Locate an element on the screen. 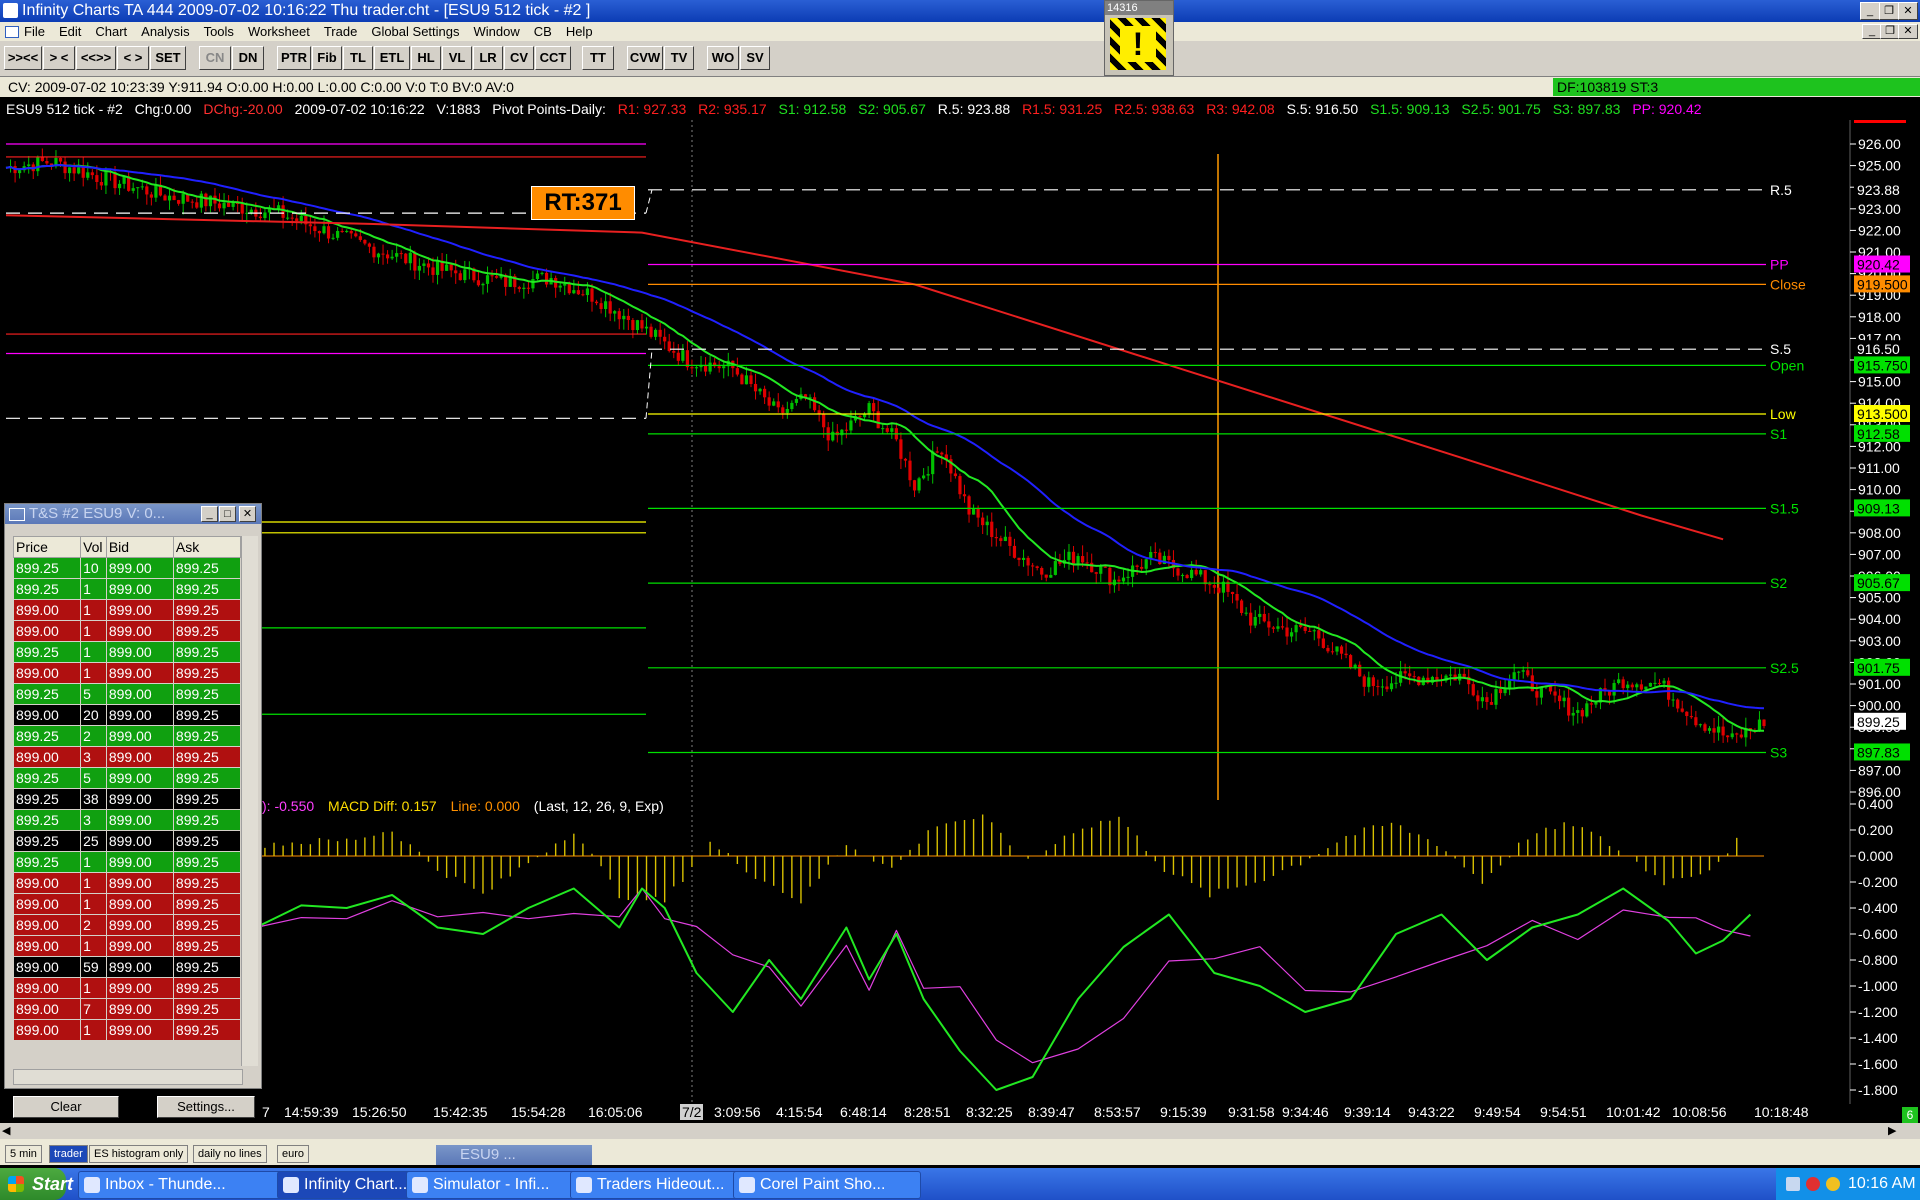 Image resolution: width=1920 pixels, height=1200 pixels. toolbar-button-13: LR is located at coordinates (488, 58).